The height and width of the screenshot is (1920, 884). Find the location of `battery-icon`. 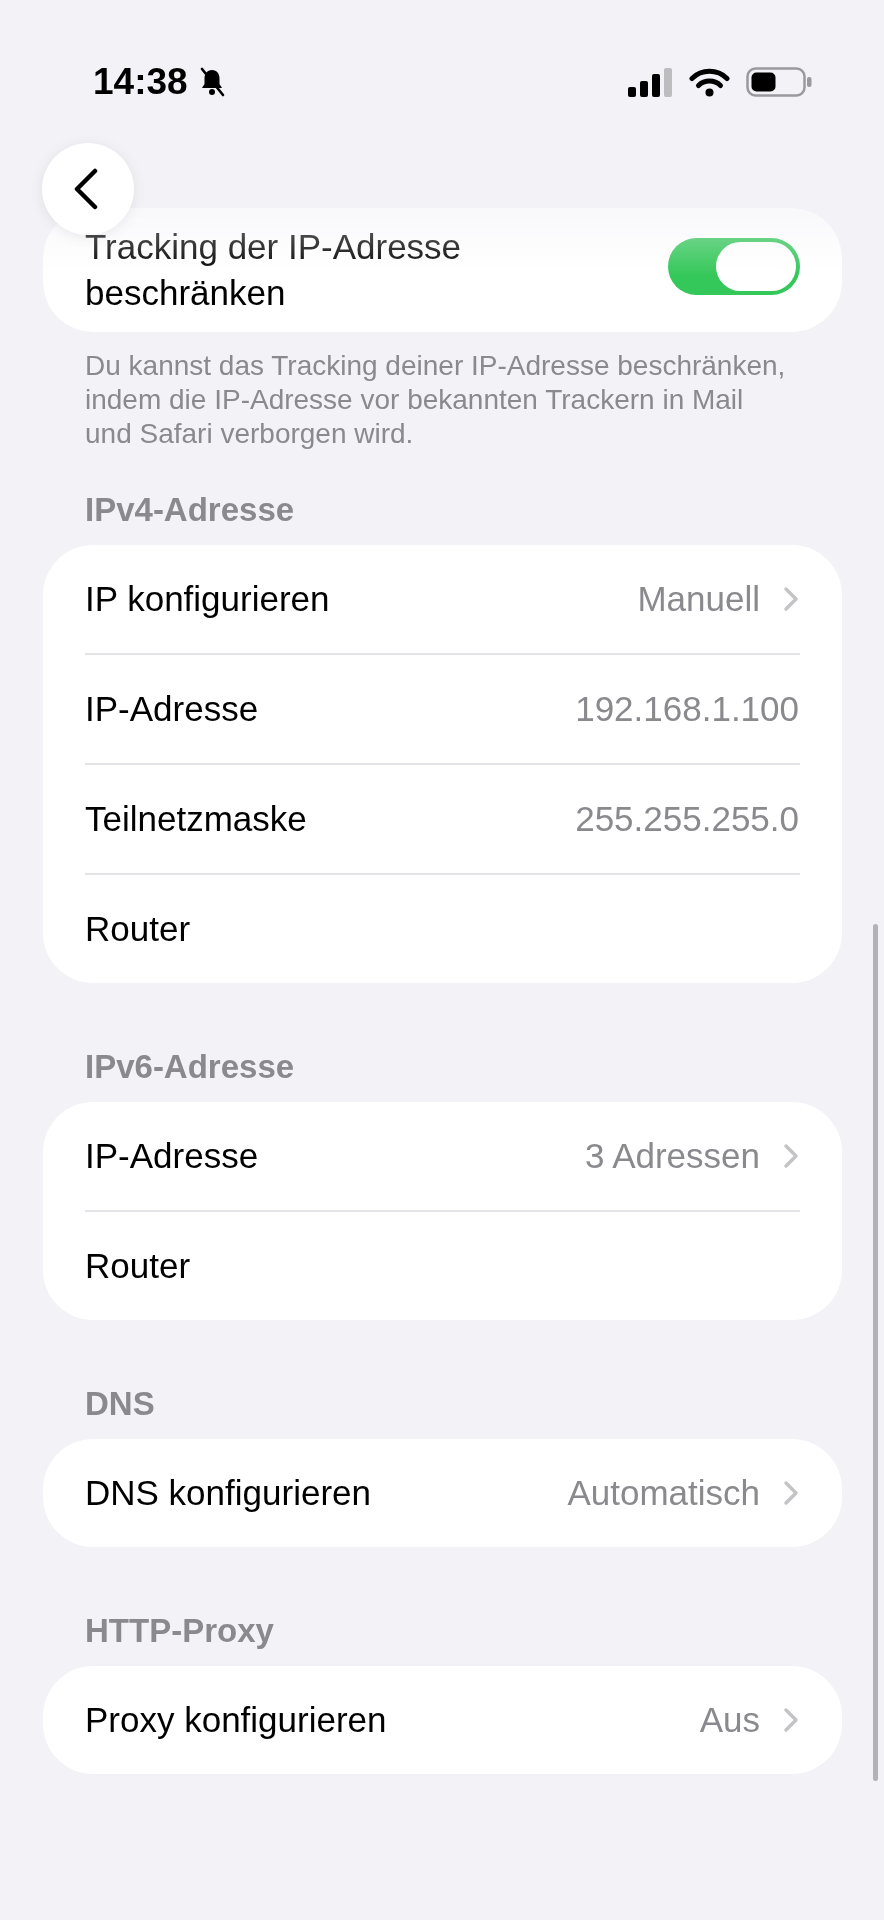

battery-icon is located at coordinates (779, 82).